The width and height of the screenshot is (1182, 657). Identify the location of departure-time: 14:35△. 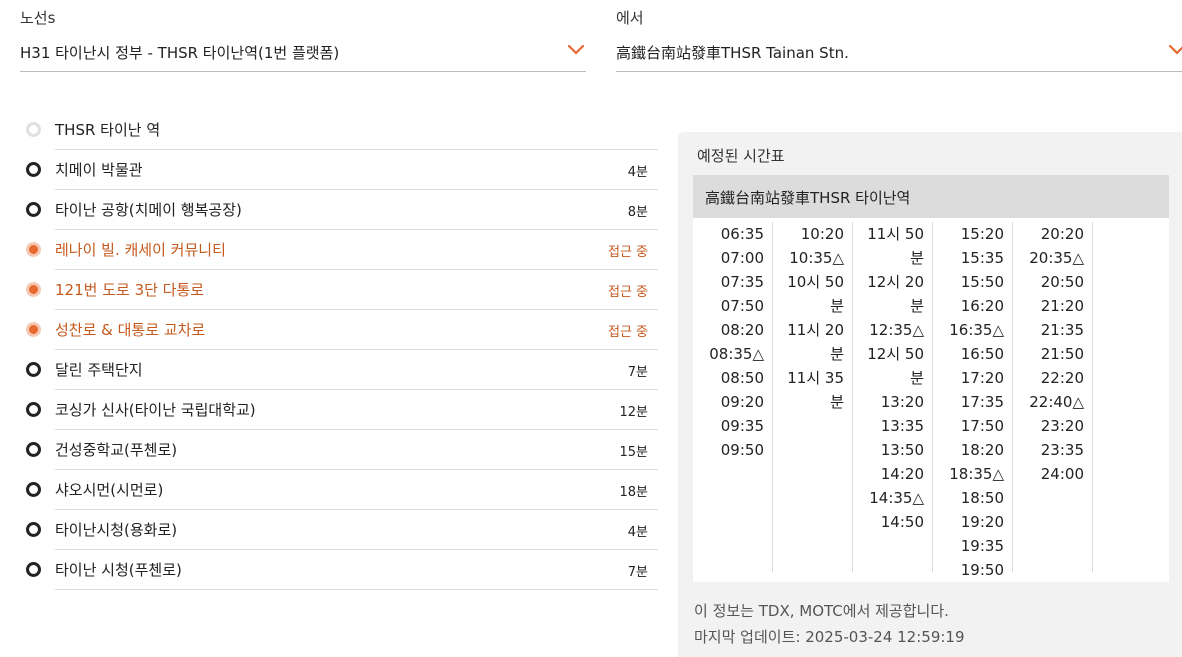
(896, 498).